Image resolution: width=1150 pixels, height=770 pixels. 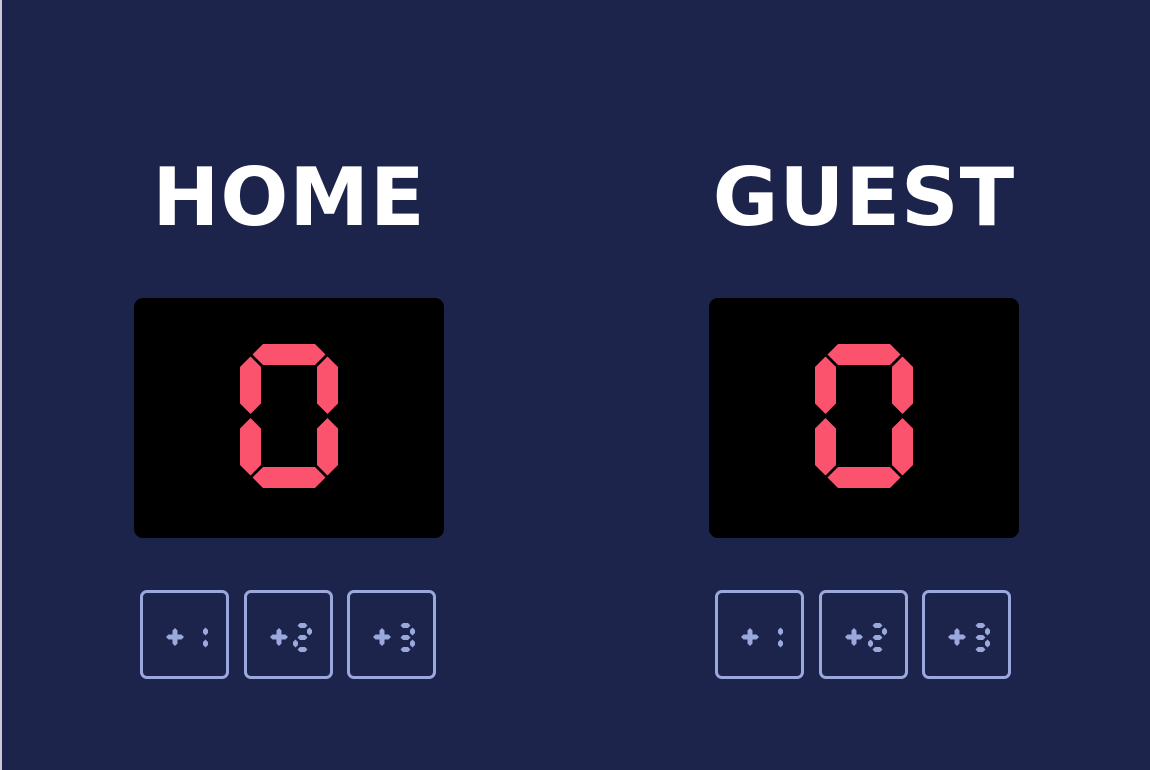 I want to click on home-score-buttons: +1 +2 +3, so click(x=288, y=635).